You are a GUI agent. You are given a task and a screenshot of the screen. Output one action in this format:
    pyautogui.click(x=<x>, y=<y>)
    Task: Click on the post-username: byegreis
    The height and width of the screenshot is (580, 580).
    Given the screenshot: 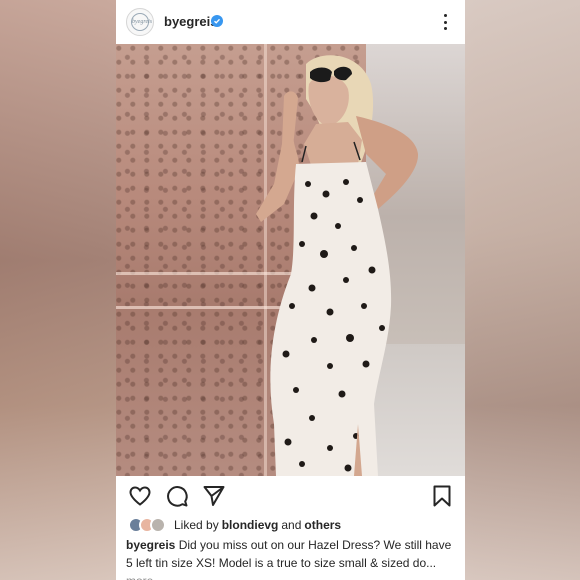 What is the action you would take?
    pyautogui.click(x=190, y=21)
    